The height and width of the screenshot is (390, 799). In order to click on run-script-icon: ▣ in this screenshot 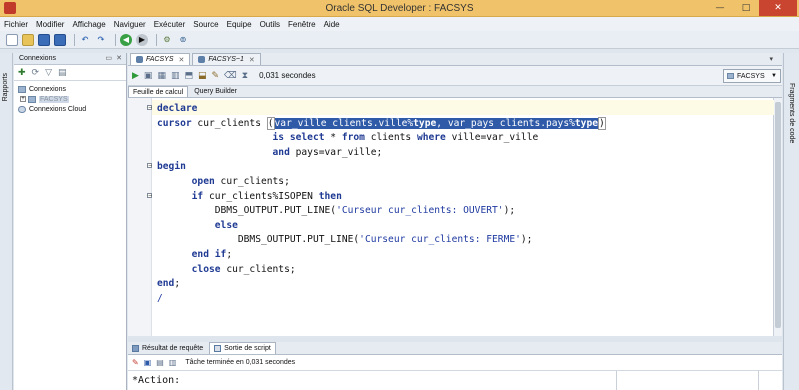, I will do `click(148, 76)`.